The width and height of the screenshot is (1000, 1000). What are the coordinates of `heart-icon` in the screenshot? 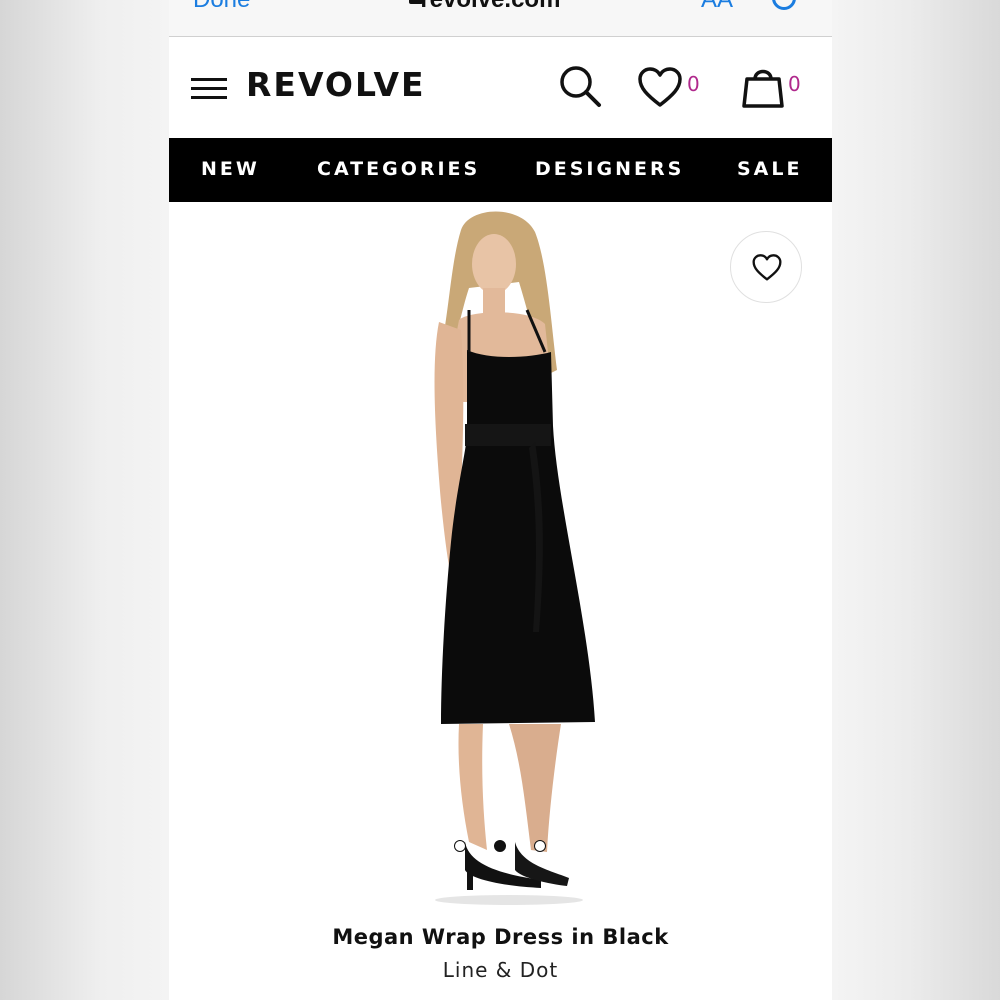 It's located at (767, 267).